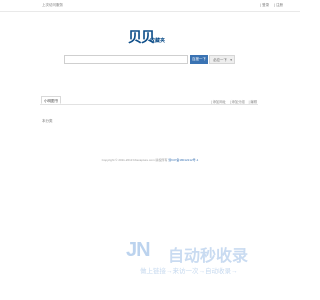 The image size is (320, 300). What do you see at coordinates (126, 59) in the screenshot?
I see `search-input` at bounding box center [126, 59].